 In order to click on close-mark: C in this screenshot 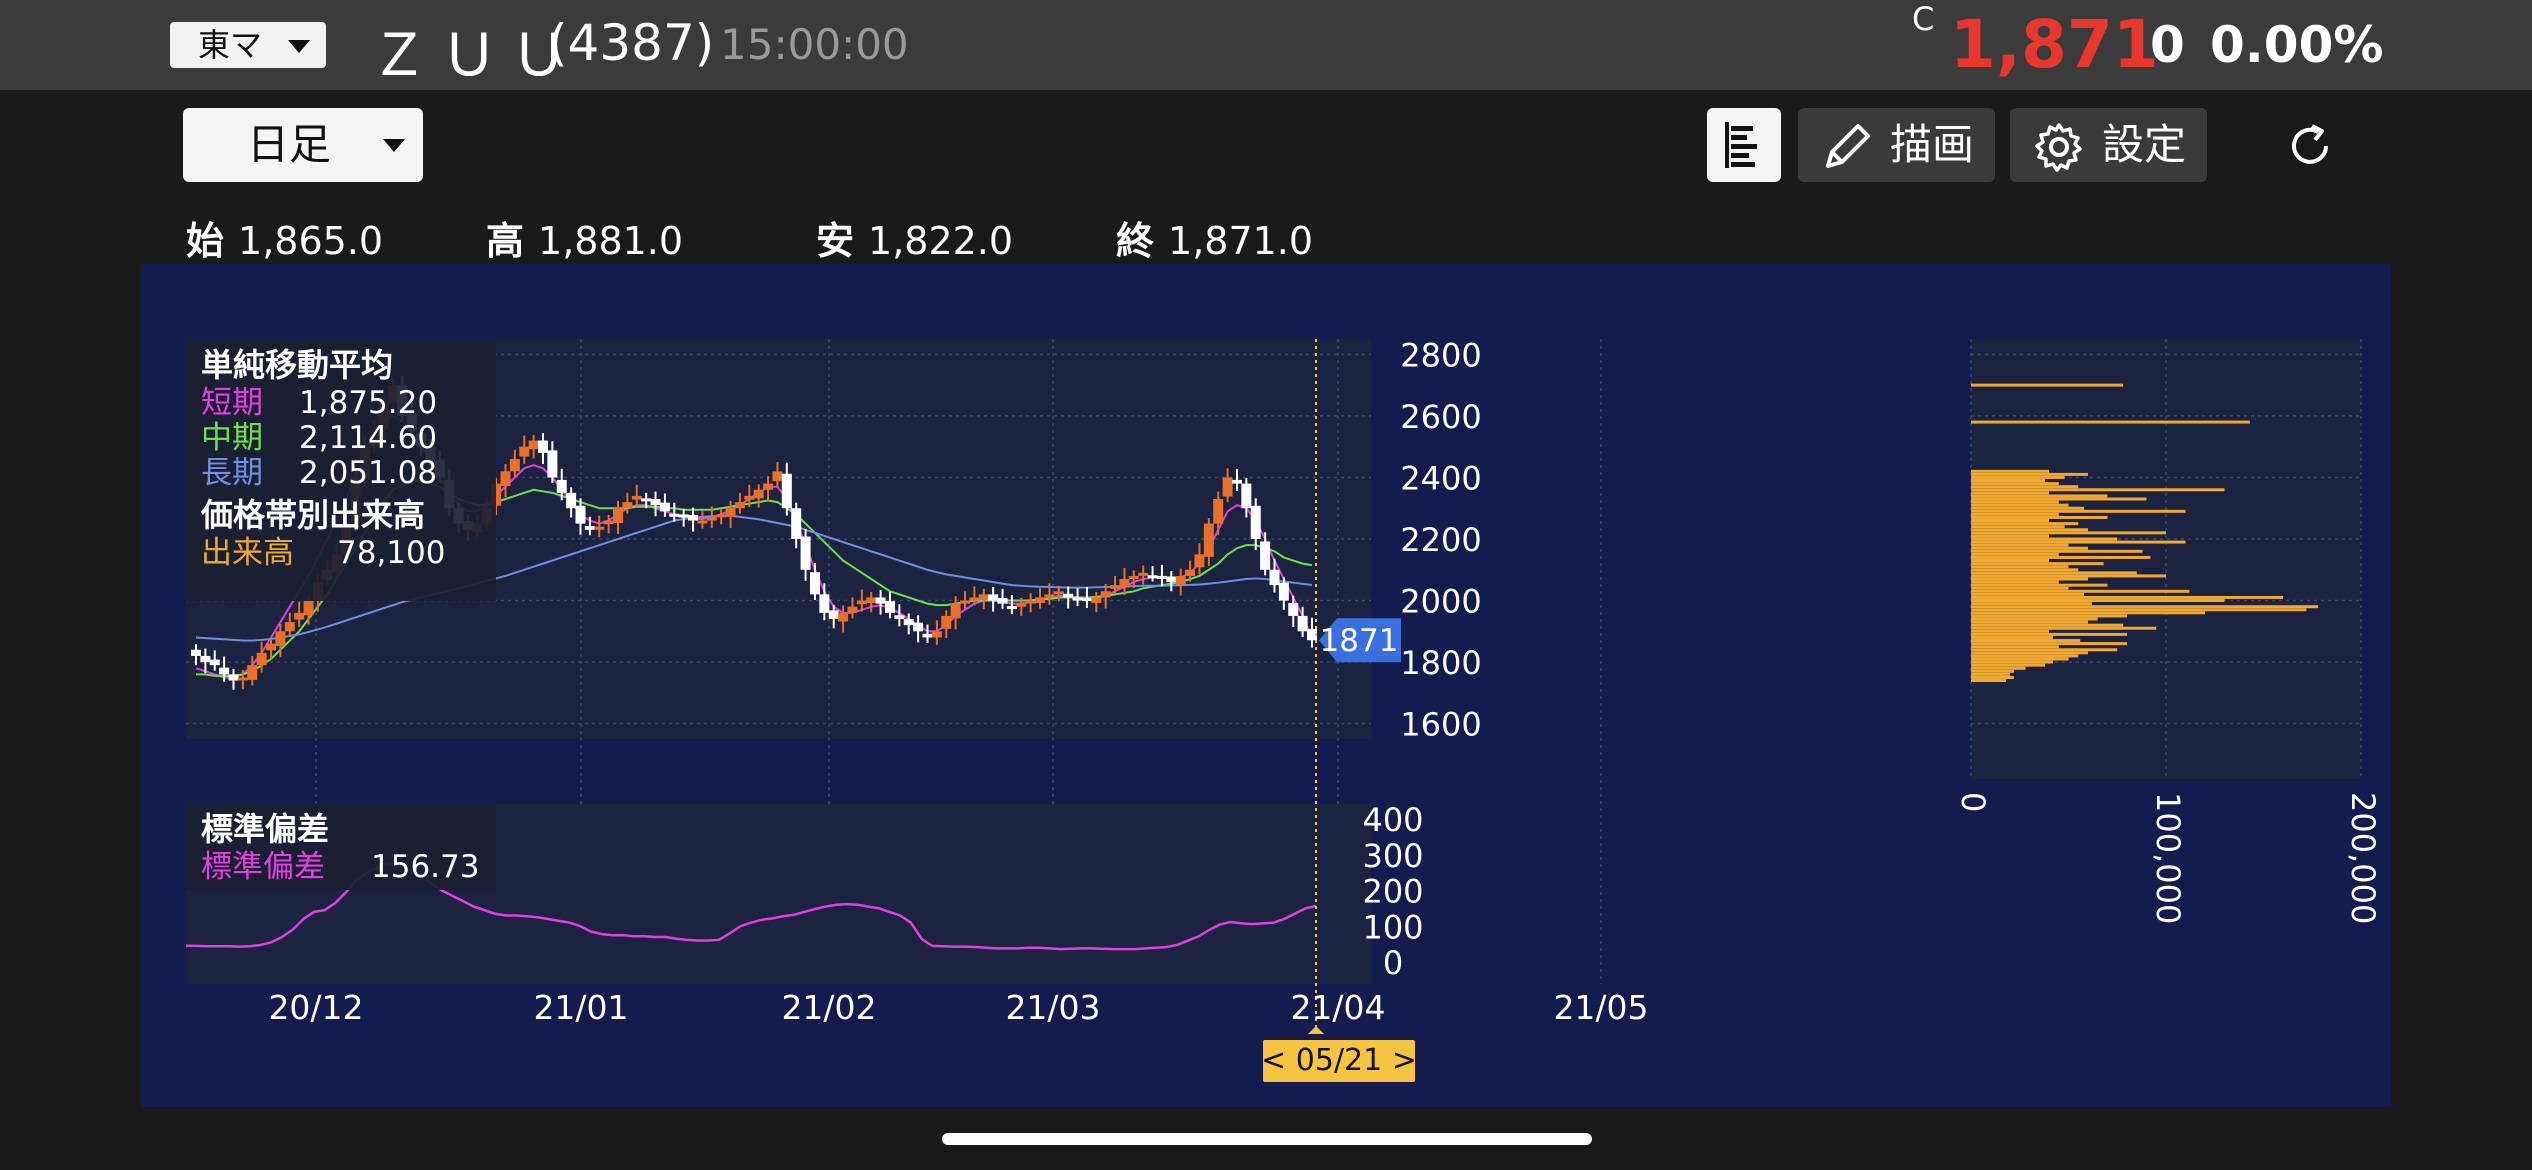, I will do `click(1923, 19)`.